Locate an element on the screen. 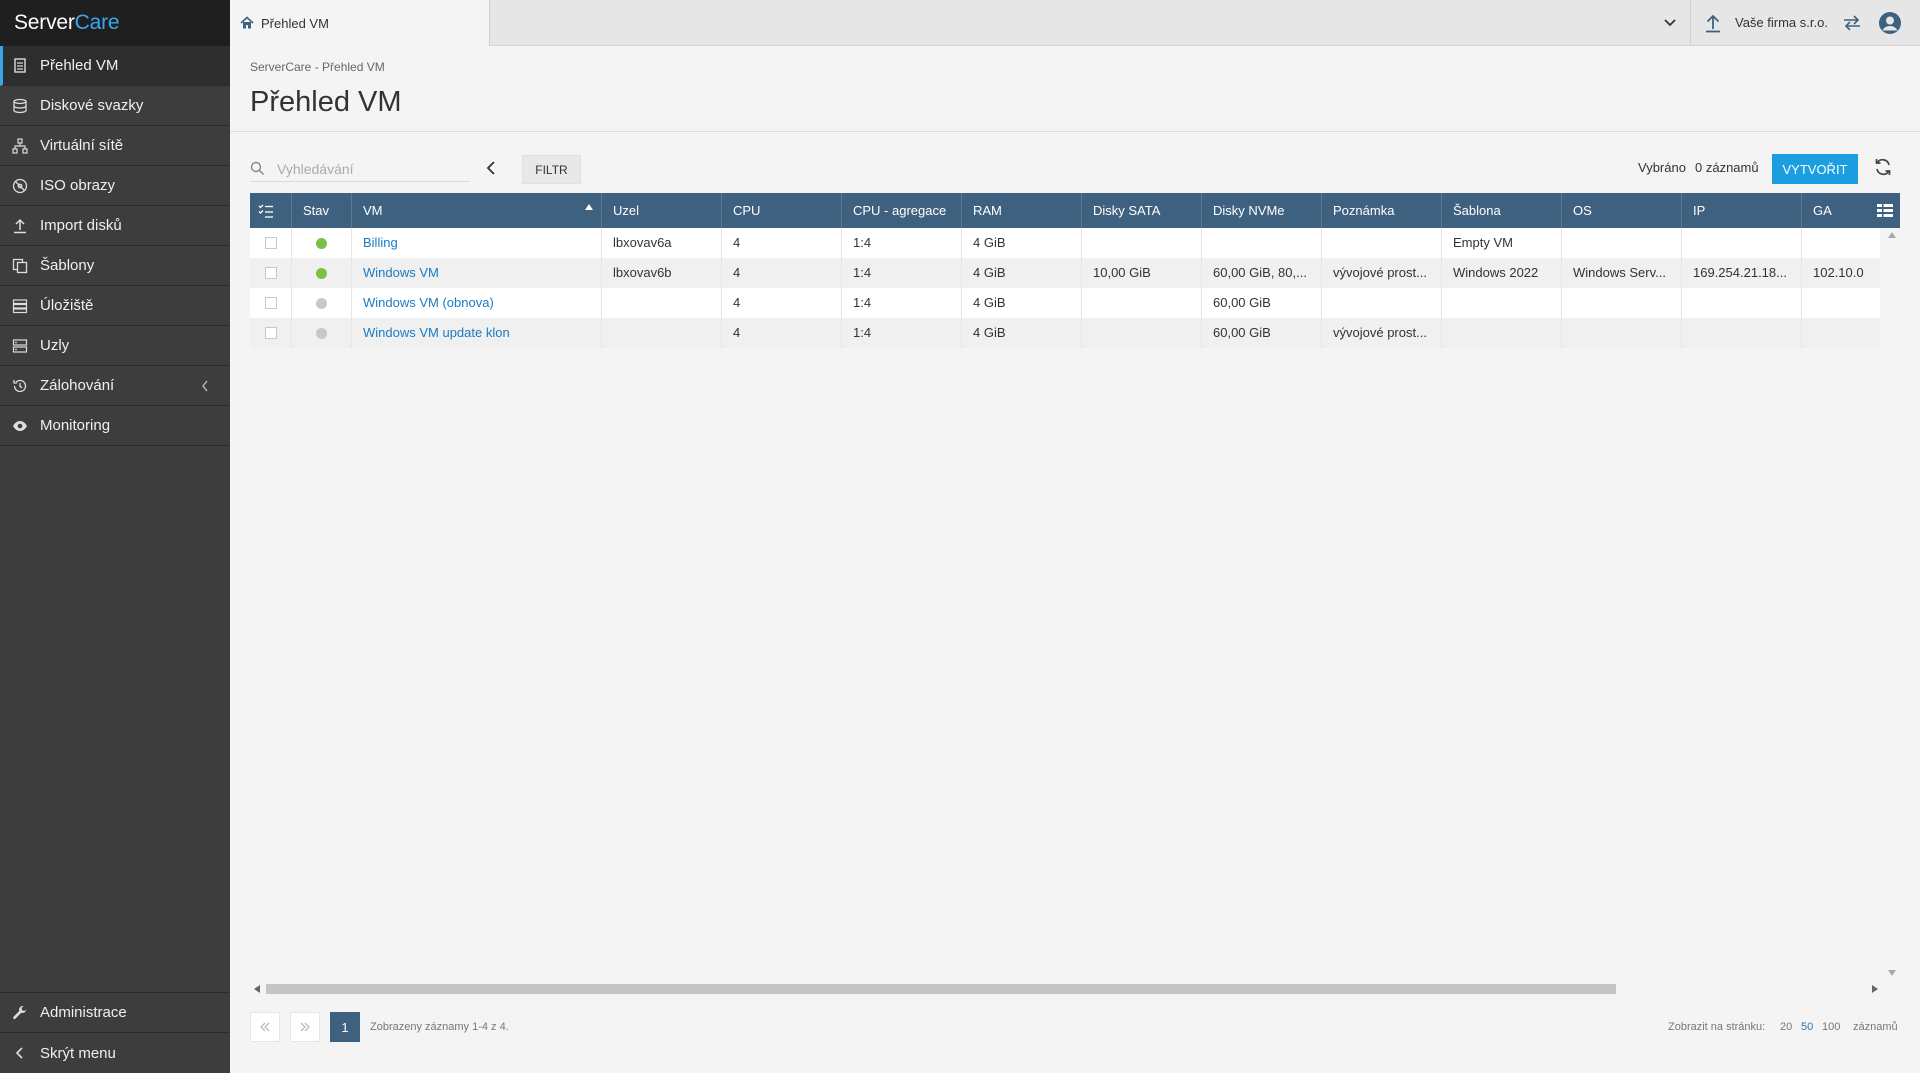 The height and width of the screenshot is (1073, 1920). column-header-cpu-aggregation: CPU - agregace is located at coordinates (902, 210).